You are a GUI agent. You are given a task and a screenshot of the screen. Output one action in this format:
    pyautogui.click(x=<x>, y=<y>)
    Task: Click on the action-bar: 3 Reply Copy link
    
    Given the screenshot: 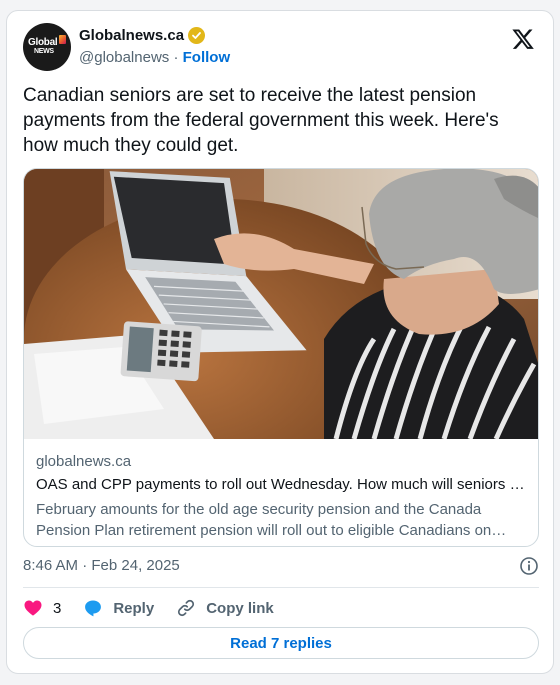 What is the action you would take?
    pyautogui.click(x=159, y=608)
    